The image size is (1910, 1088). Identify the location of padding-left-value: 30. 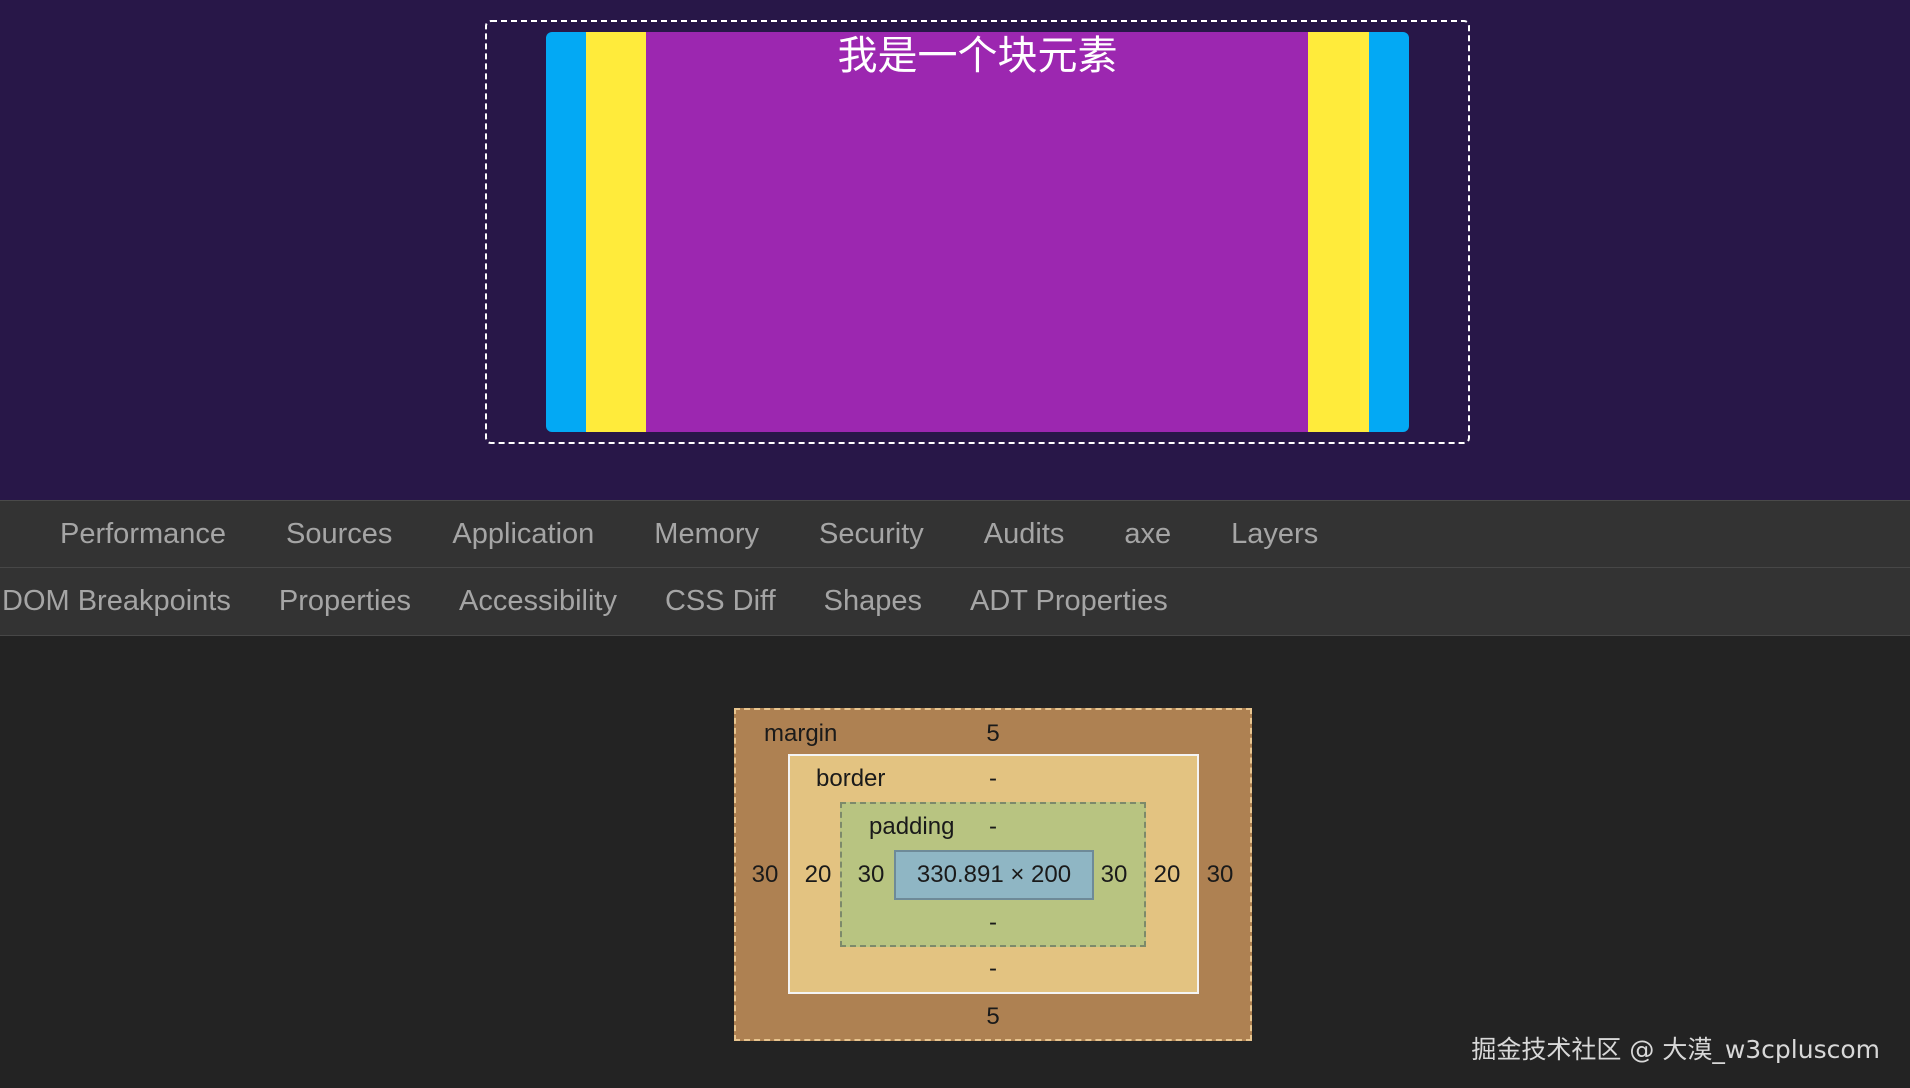
(871, 875).